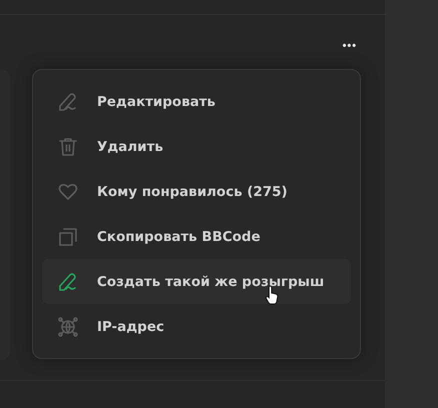  Describe the element at coordinates (196, 146) in the screenshot. I see `menu-item: Удалить` at that location.